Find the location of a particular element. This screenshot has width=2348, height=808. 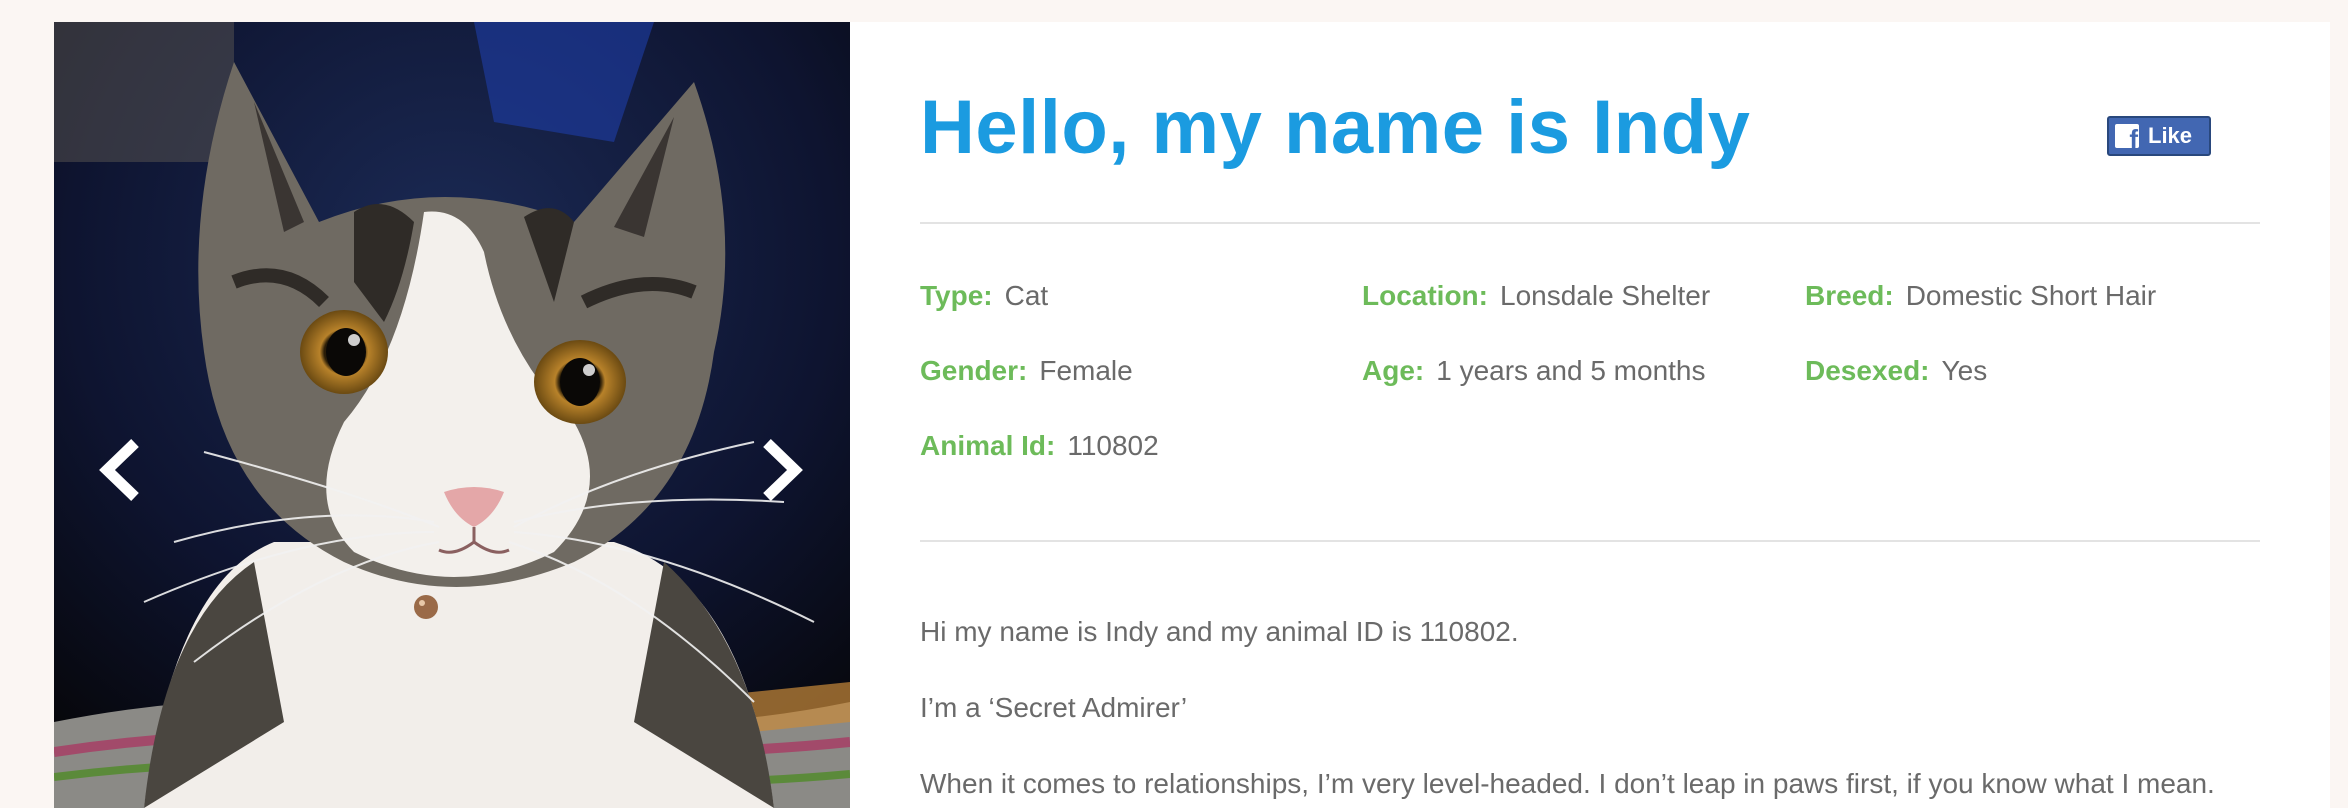

facebook-icon: f is located at coordinates (2127, 136).